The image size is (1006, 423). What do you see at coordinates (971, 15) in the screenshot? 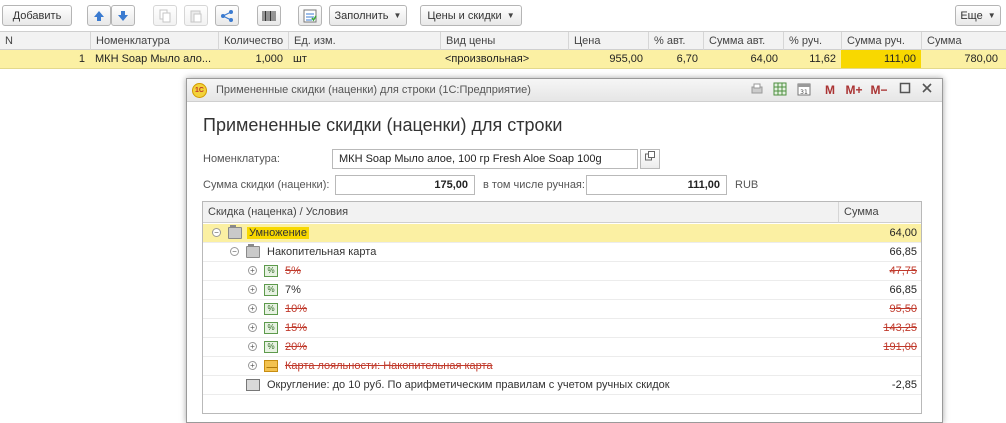
I see `more-button-label: Еще` at bounding box center [971, 15].